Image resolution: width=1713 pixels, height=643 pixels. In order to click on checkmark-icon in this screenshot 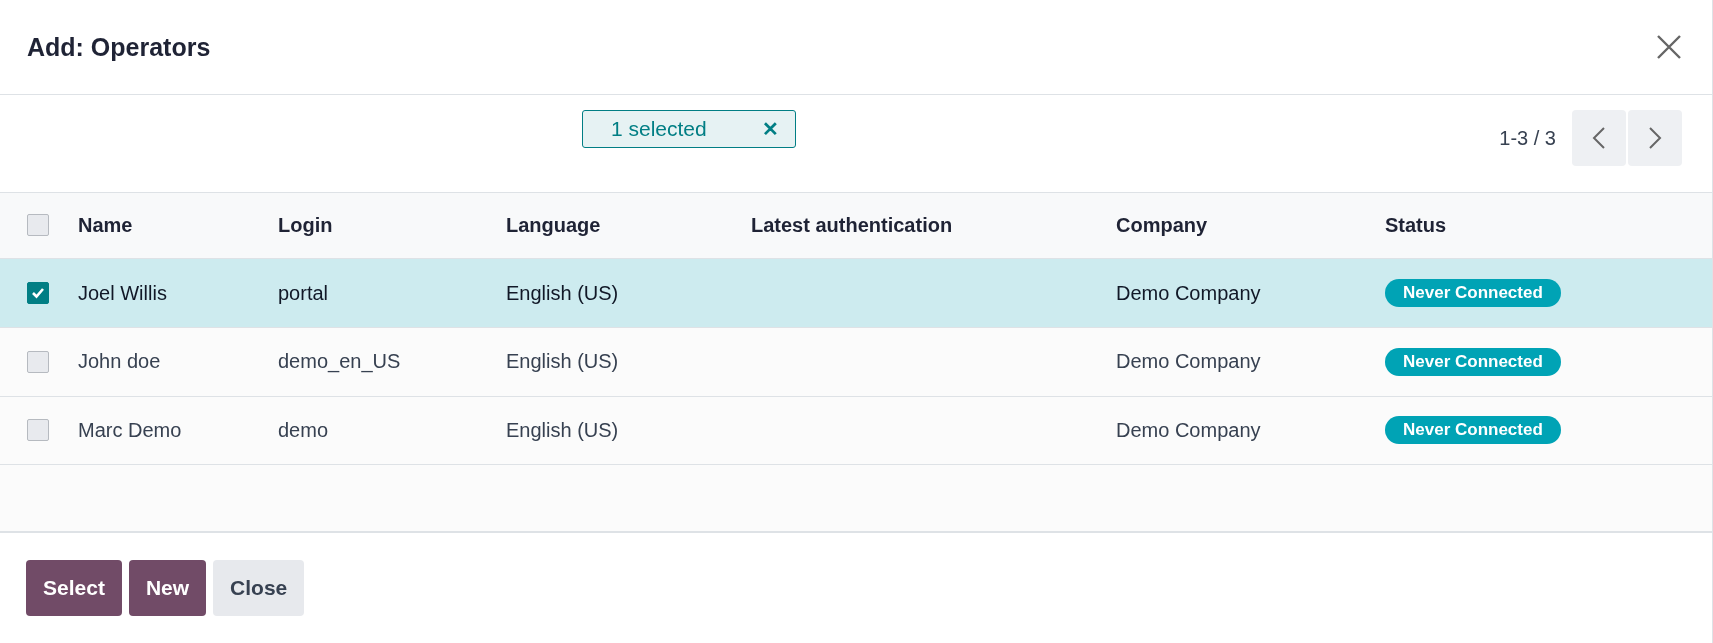, I will do `click(38, 293)`.